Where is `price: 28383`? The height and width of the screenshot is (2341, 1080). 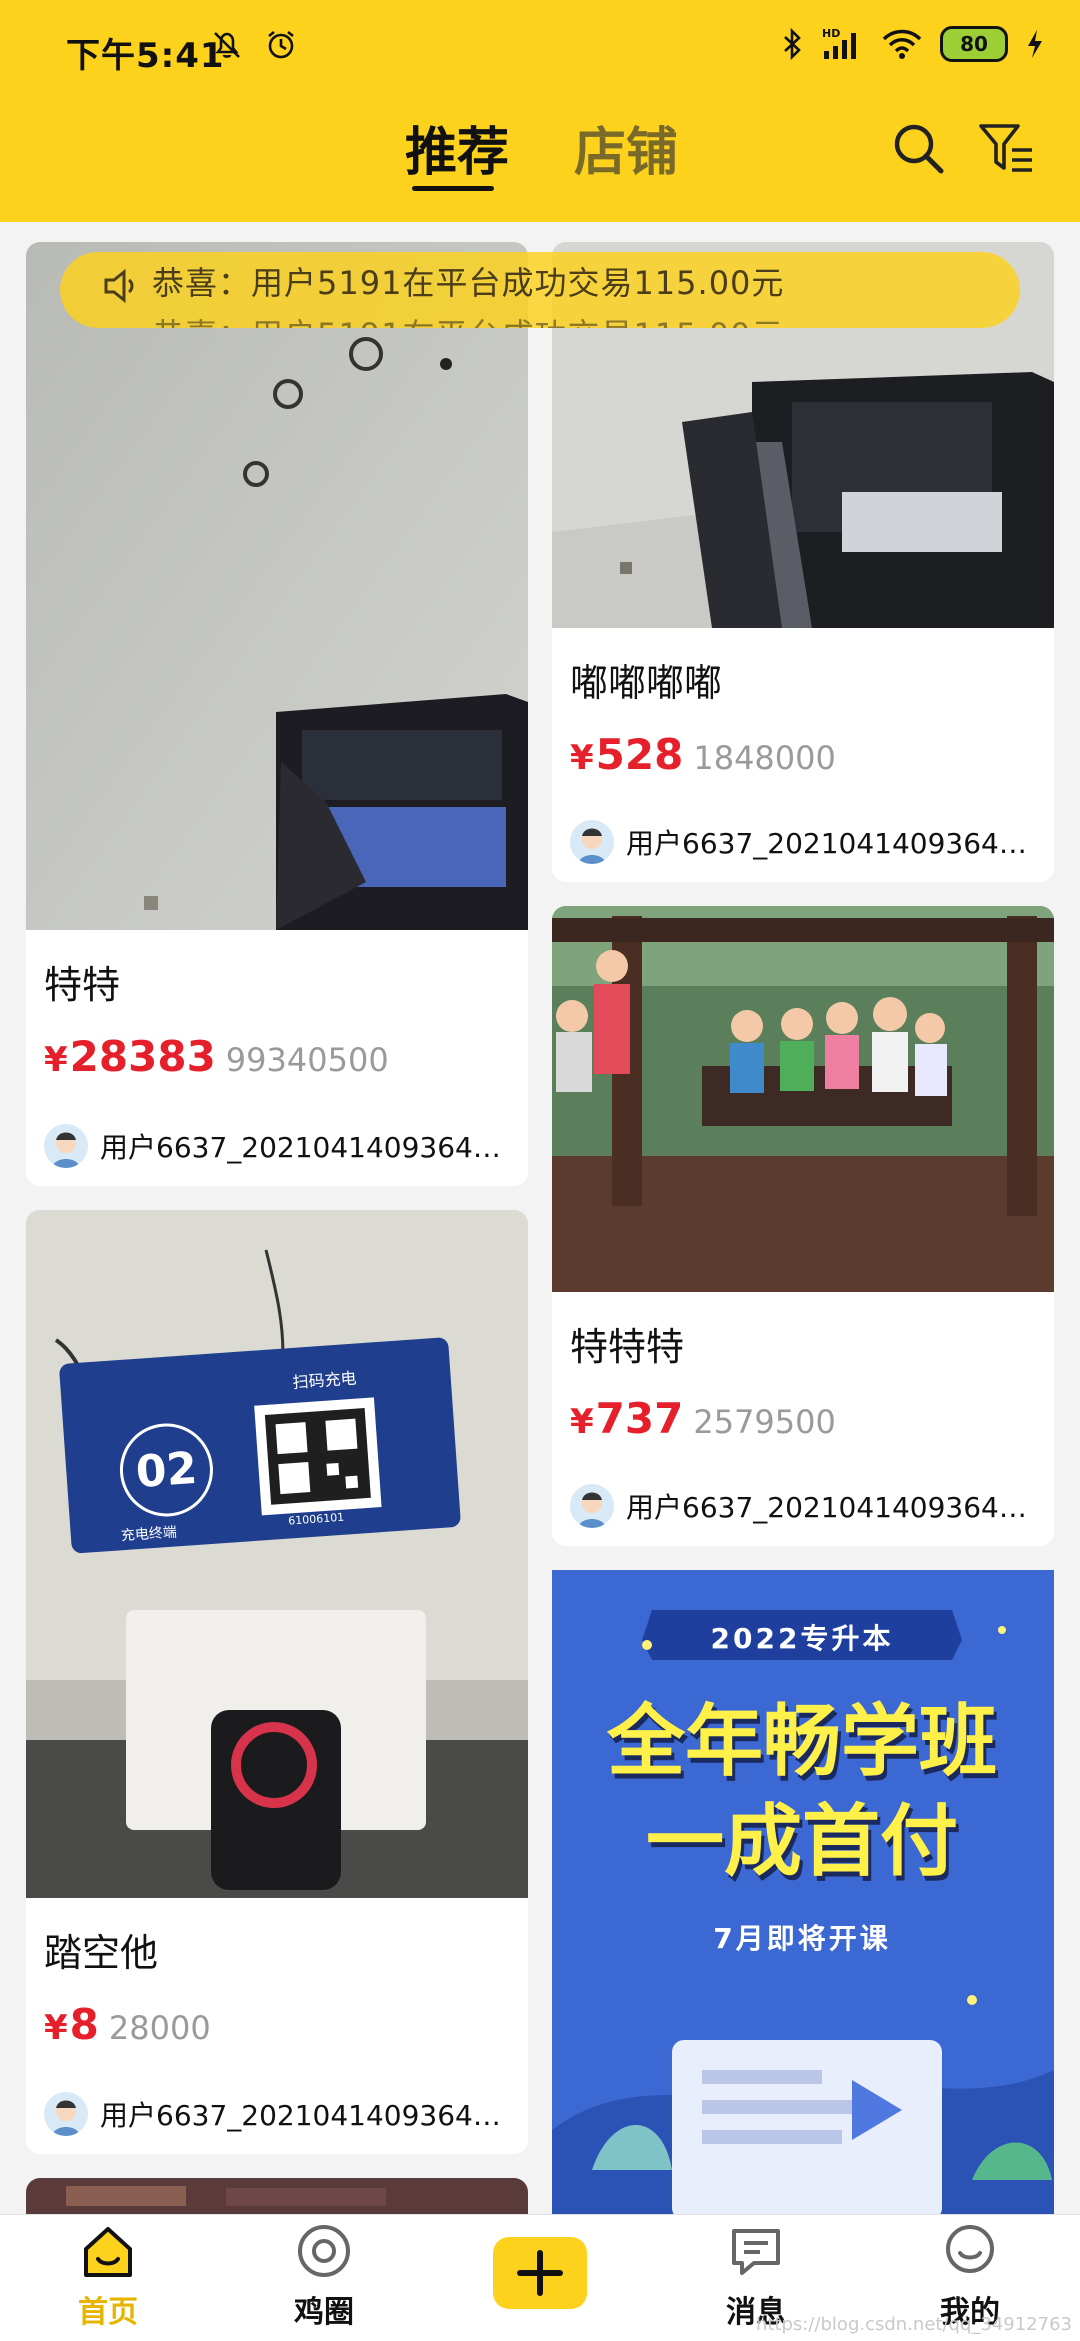
price: 28383 is located at coordinates (142, 1056).